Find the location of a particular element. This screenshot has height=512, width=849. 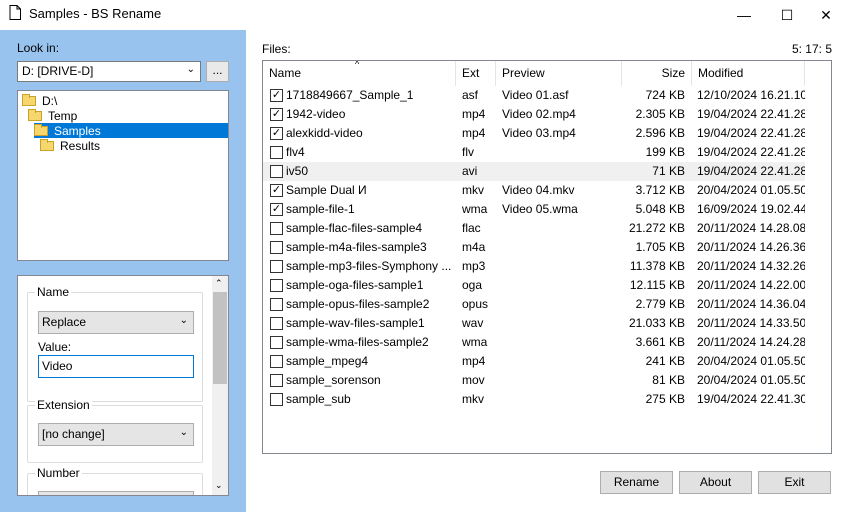

cell-ext: mov is located at coordinates (473, 380).